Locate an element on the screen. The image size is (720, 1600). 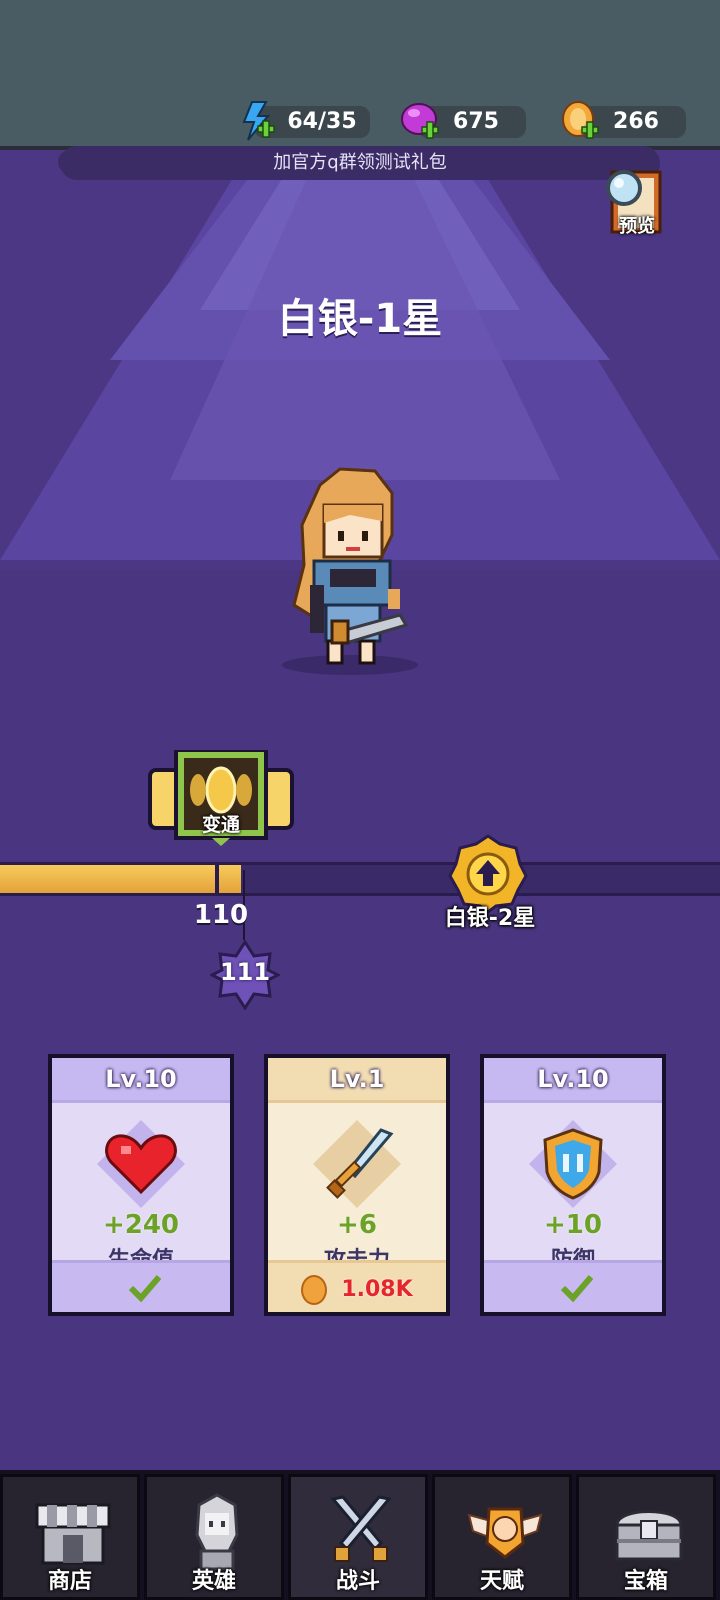
coin-value: 266 is located at coordinates (636, 121).